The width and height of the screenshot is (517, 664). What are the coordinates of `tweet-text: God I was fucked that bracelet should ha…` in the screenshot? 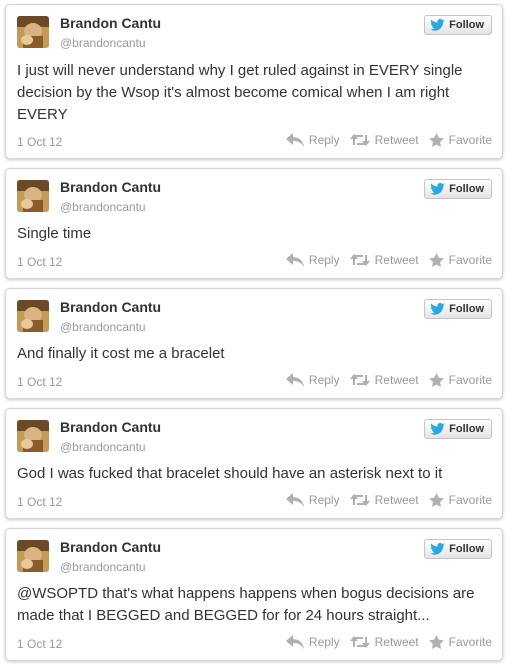 It's located at (230, 473).